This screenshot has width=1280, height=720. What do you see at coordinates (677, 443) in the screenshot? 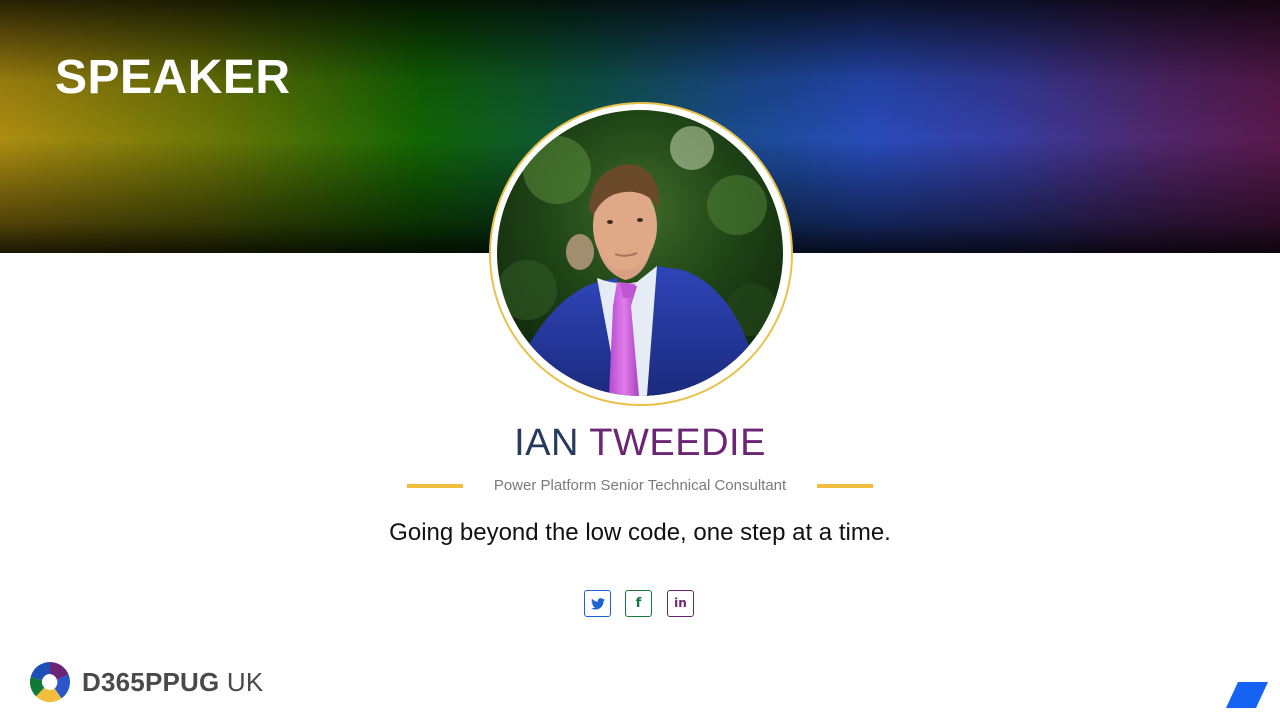
I see `speaker-last-name: TWEEDIE` at bounding box center [677, 443].